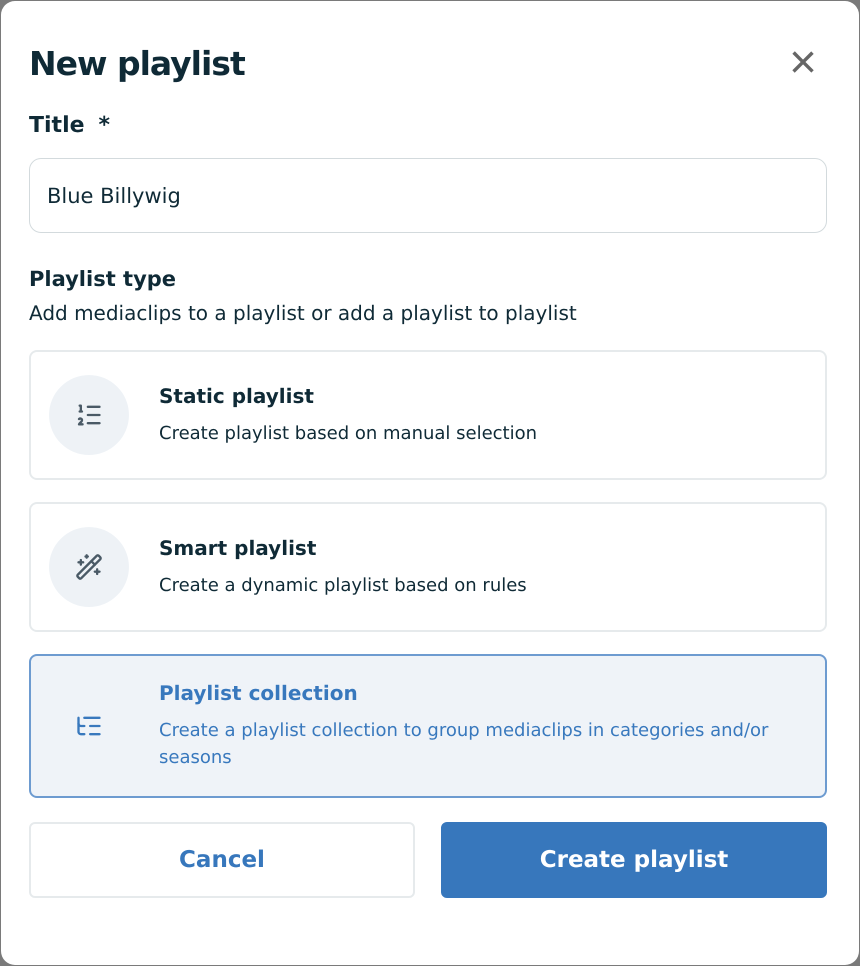  I want to click on field-label: Title, so click(57, 125).